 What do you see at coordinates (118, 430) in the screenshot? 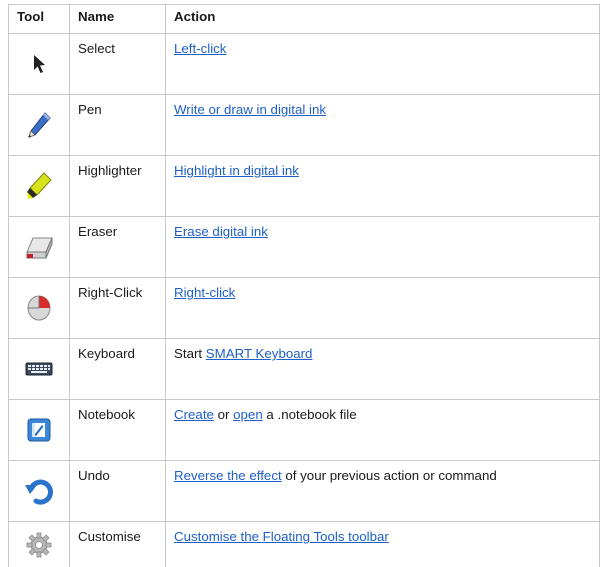
I see `tool-name: Notebook` at bounding box center [118, 430].